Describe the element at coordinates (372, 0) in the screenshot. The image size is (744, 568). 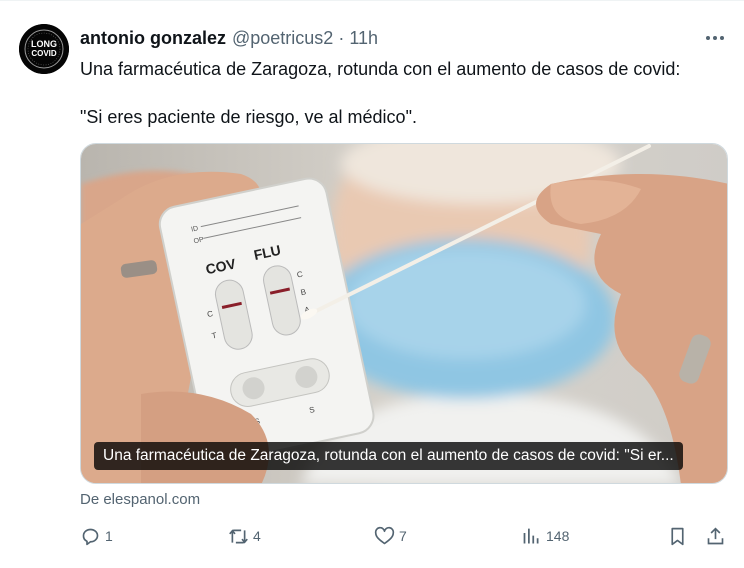
I see `divider` at that location.